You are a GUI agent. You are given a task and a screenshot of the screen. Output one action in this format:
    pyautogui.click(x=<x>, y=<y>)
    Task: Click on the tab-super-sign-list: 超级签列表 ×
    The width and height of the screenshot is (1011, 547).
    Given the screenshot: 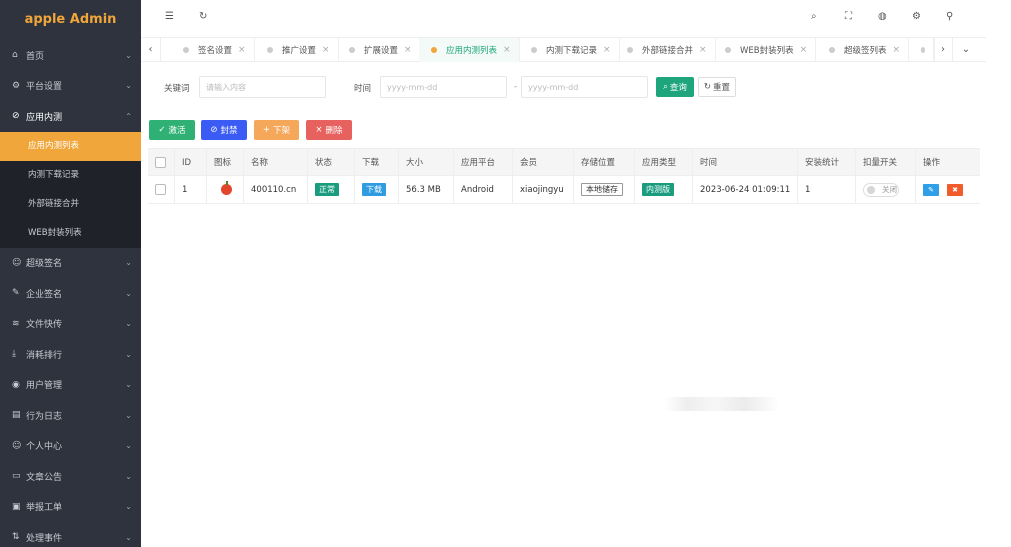 What is the action you would take?
    pyautogui.click(x=863, y=50)
    